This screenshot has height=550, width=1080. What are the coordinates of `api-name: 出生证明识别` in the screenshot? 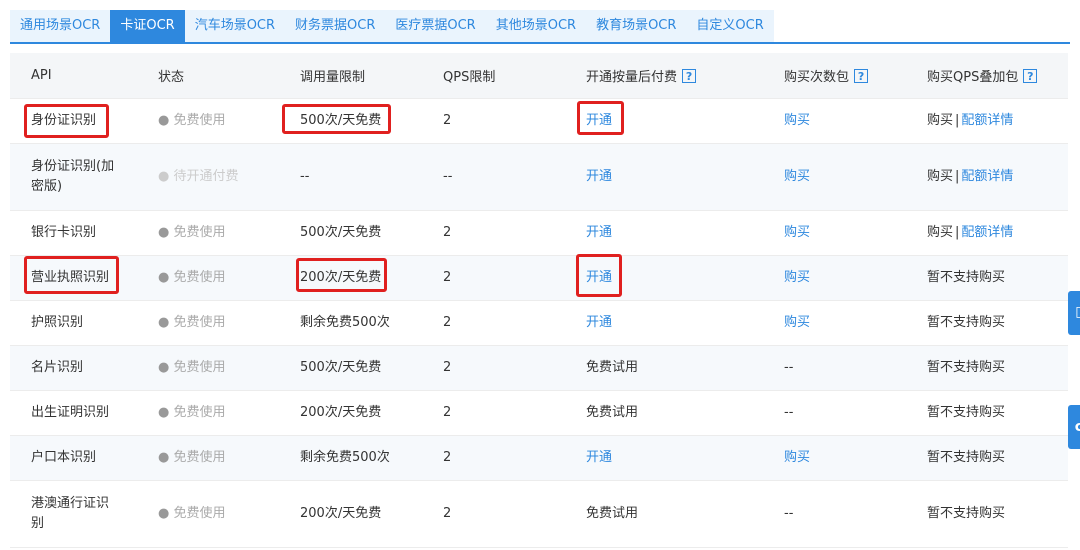 It's located at (70, 412).